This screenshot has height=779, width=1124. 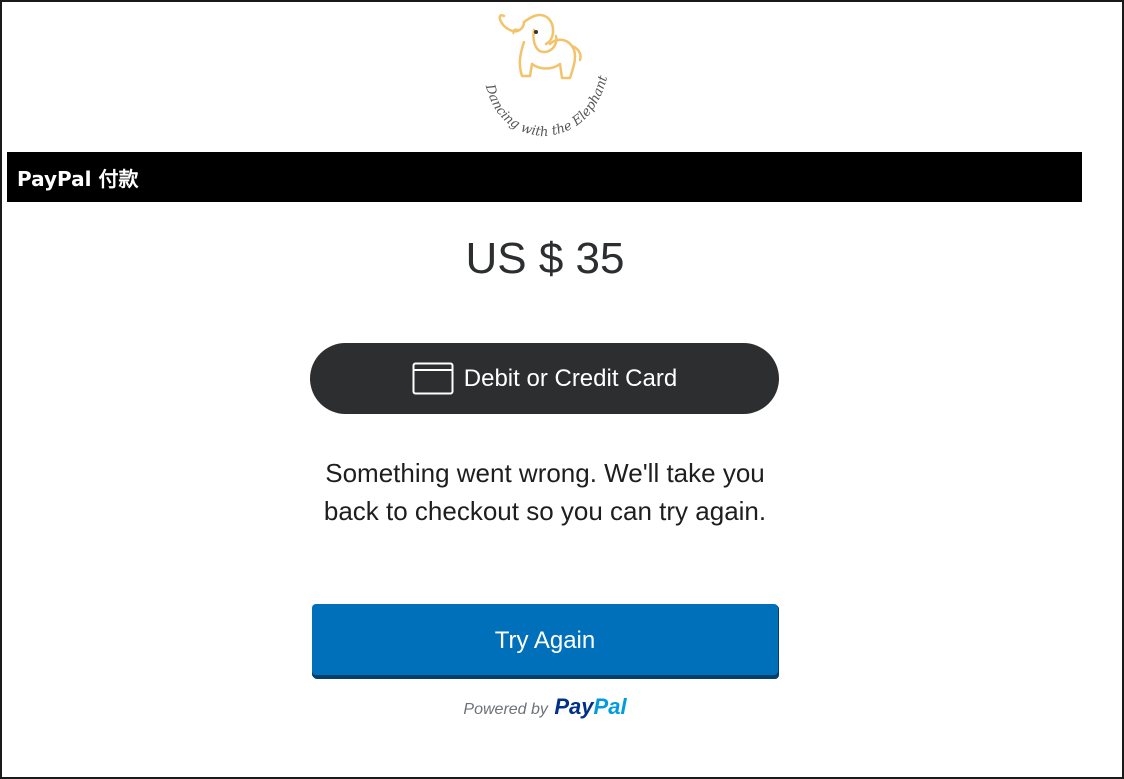 I want to click on try-again-label: Try Again, so click(x=545, y=640).